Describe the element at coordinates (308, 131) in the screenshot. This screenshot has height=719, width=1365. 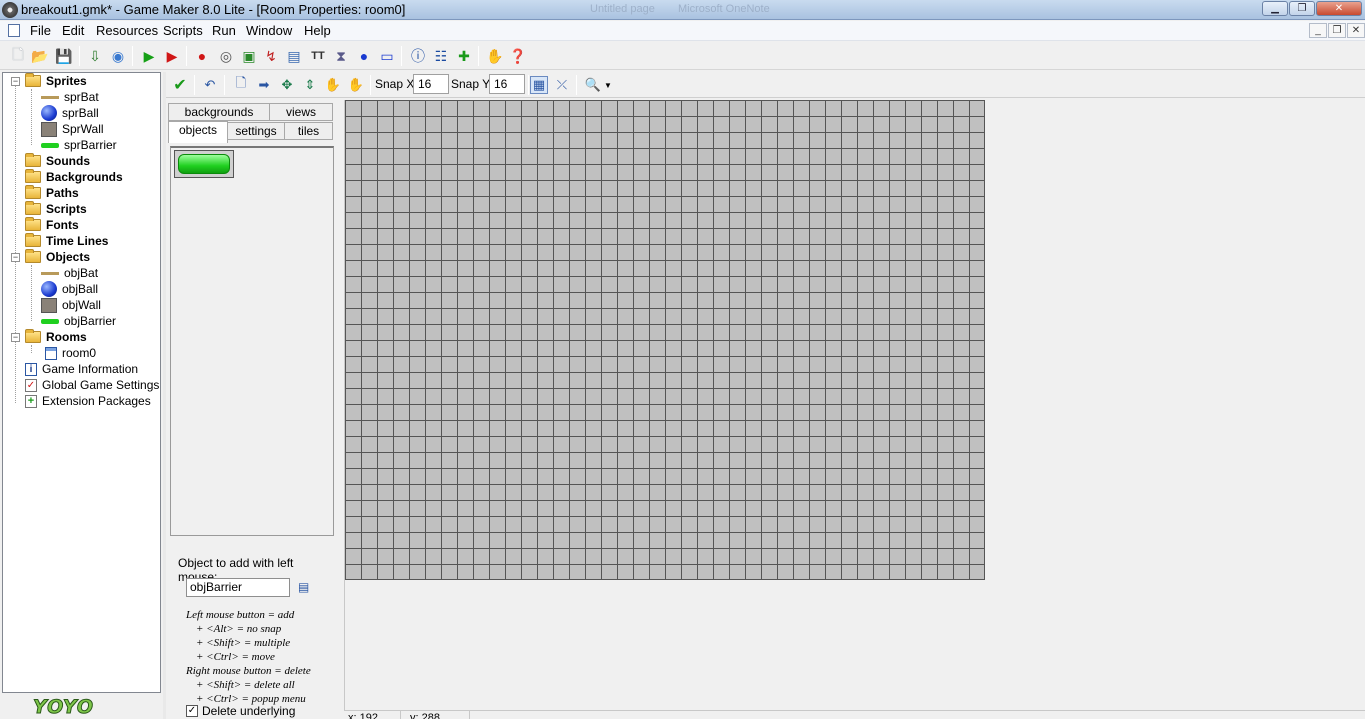
I see `tab-tiles: tiles` at that location.